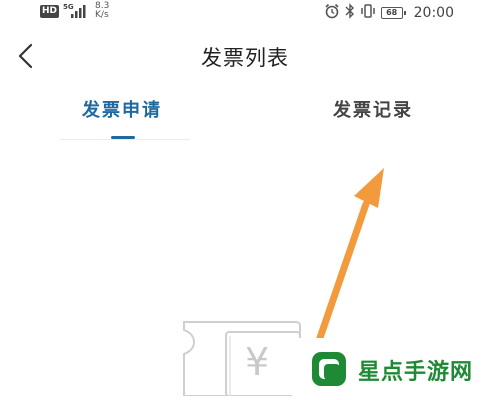 The image size is (490, 400). What do you see at coordinates (122, 109) in the screenshot?
I see `tab-invoice-apply: 发票申请` at bounding box center [122, 109].